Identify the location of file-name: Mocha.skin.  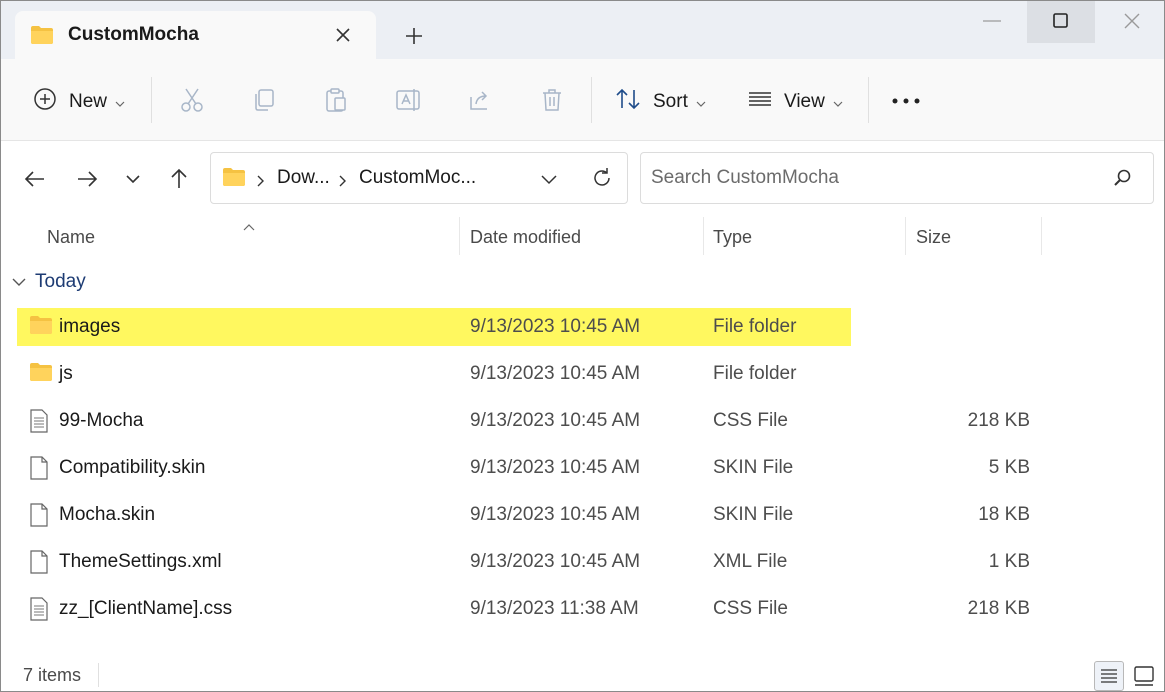
(107, 514).